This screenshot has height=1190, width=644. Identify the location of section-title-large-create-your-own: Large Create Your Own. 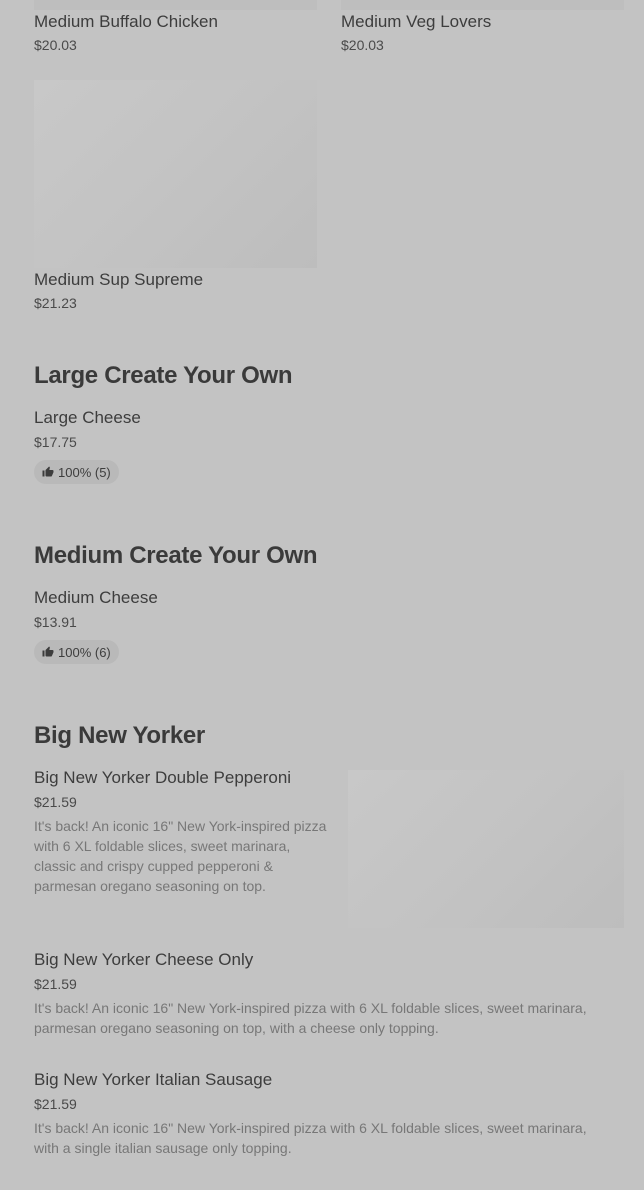
(163, 375).